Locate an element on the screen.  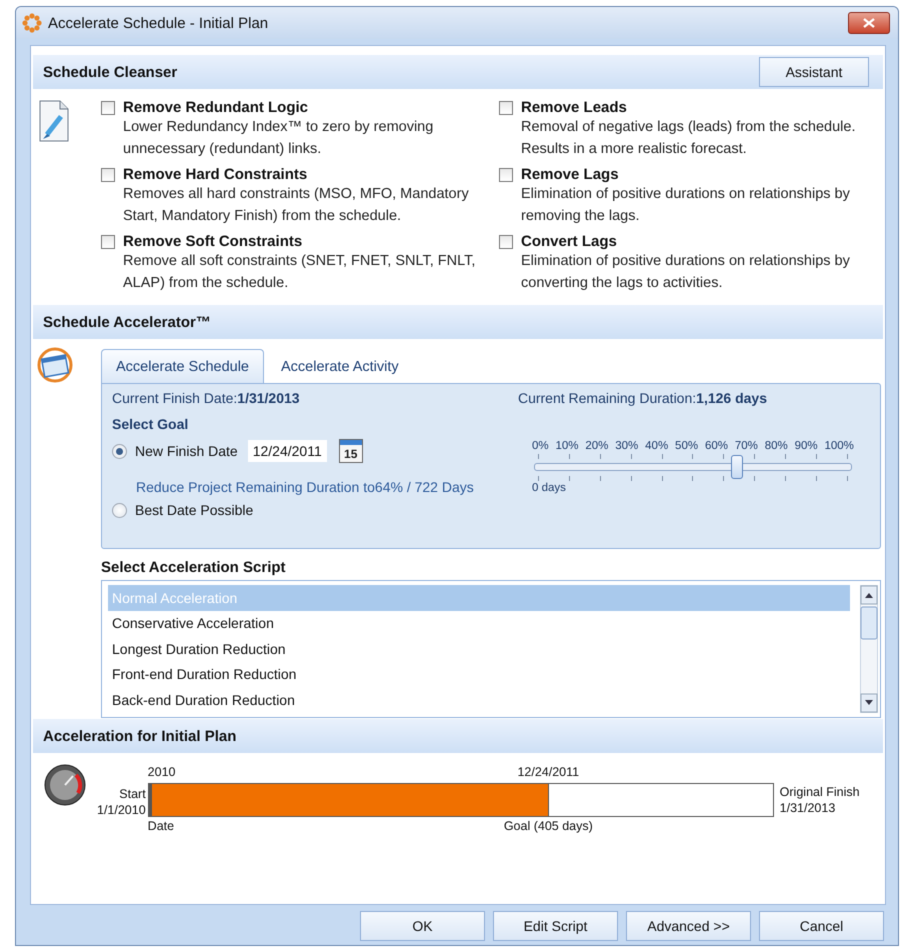
checkbox-label: Remove Lags is located at coordinates (570, 174).